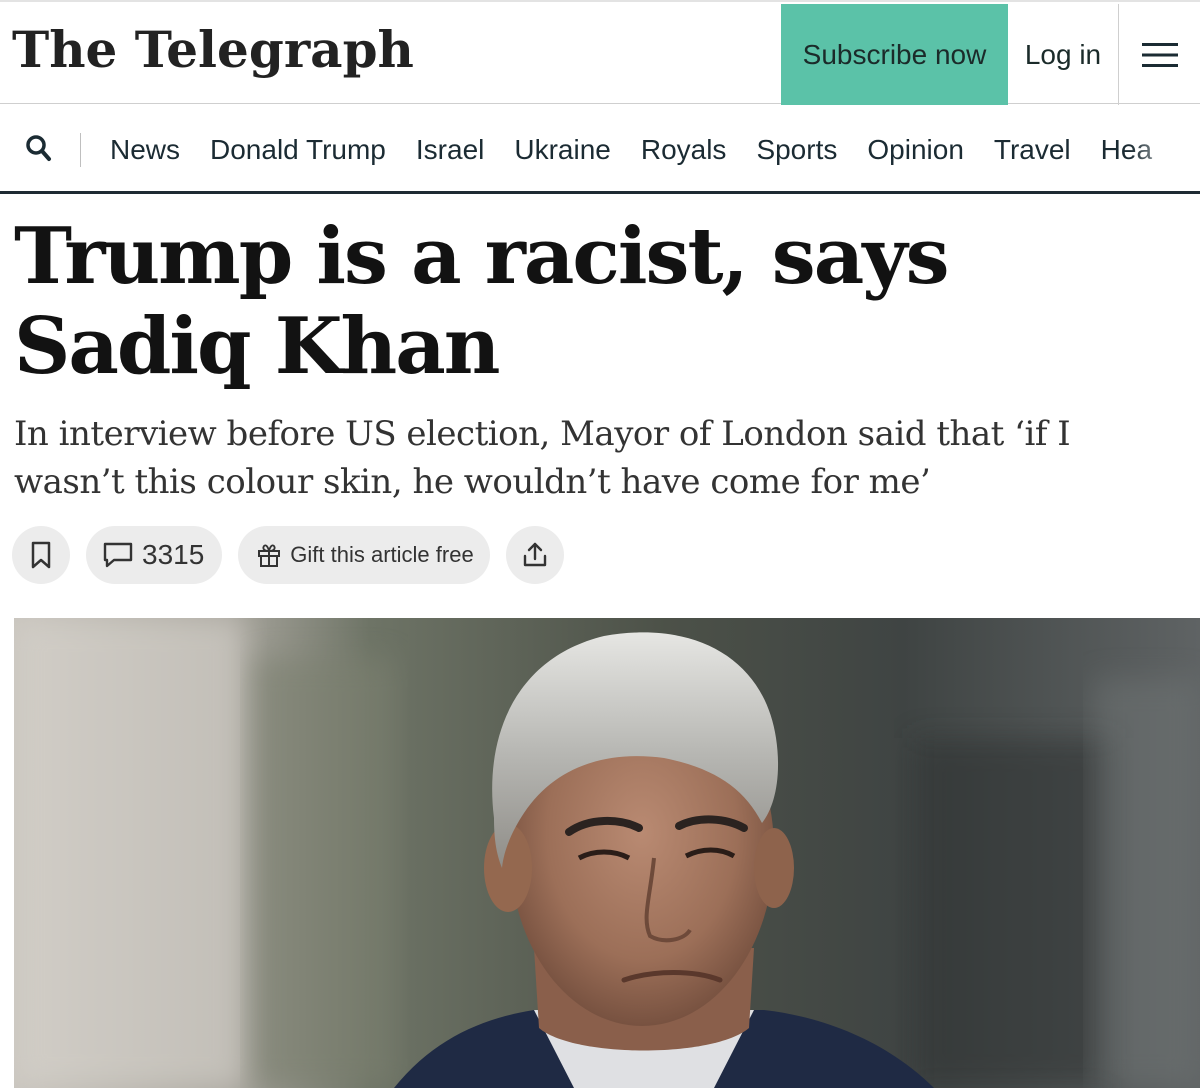  Describe the element at coordinates (80, 150) in the screenshot. I see `nav-divider` at that location.